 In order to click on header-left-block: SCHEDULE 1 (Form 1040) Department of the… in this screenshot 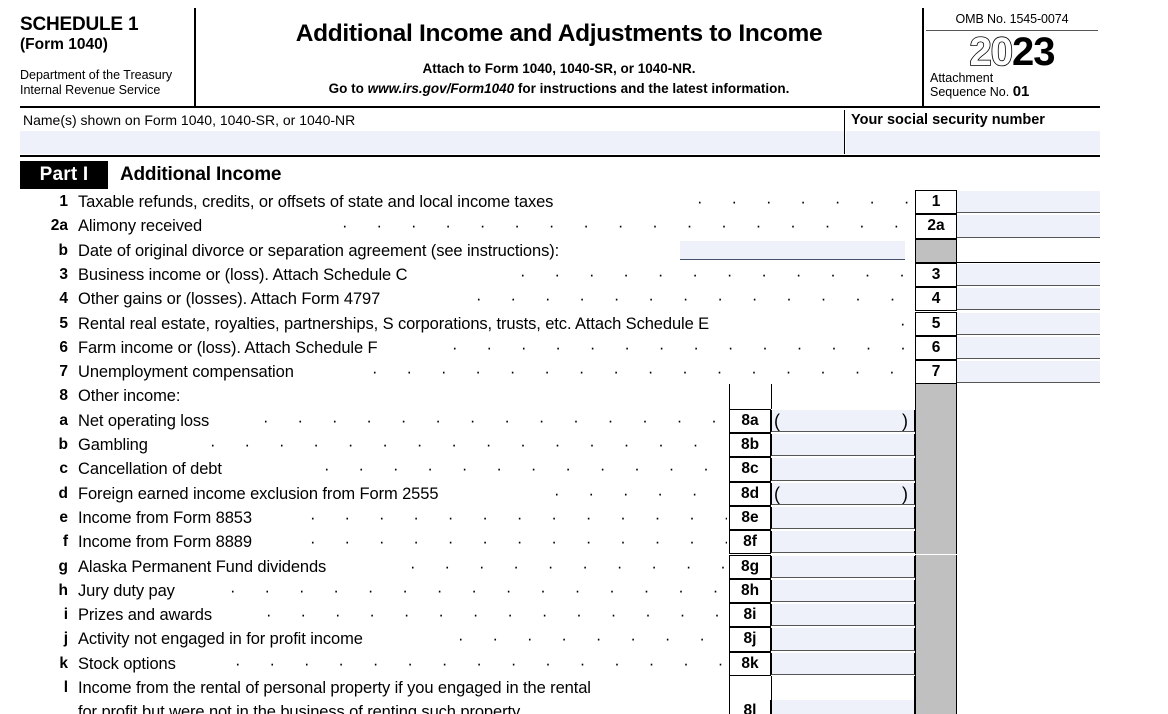, I will do `click(108, 58)`.